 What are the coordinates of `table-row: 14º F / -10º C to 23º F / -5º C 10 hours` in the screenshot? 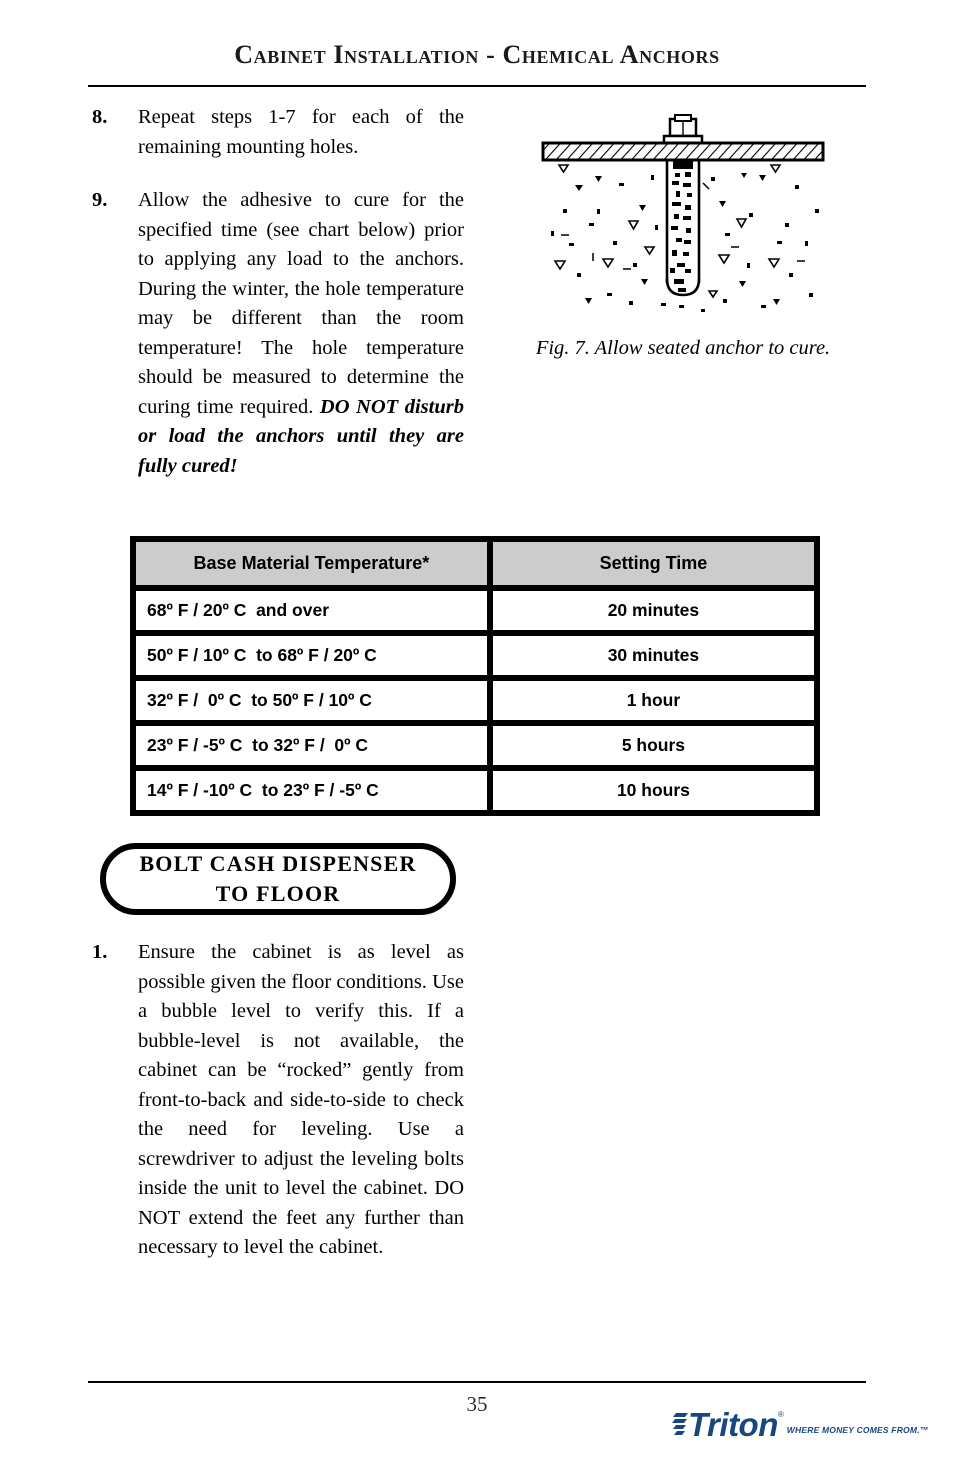 It's located at (475, 790).